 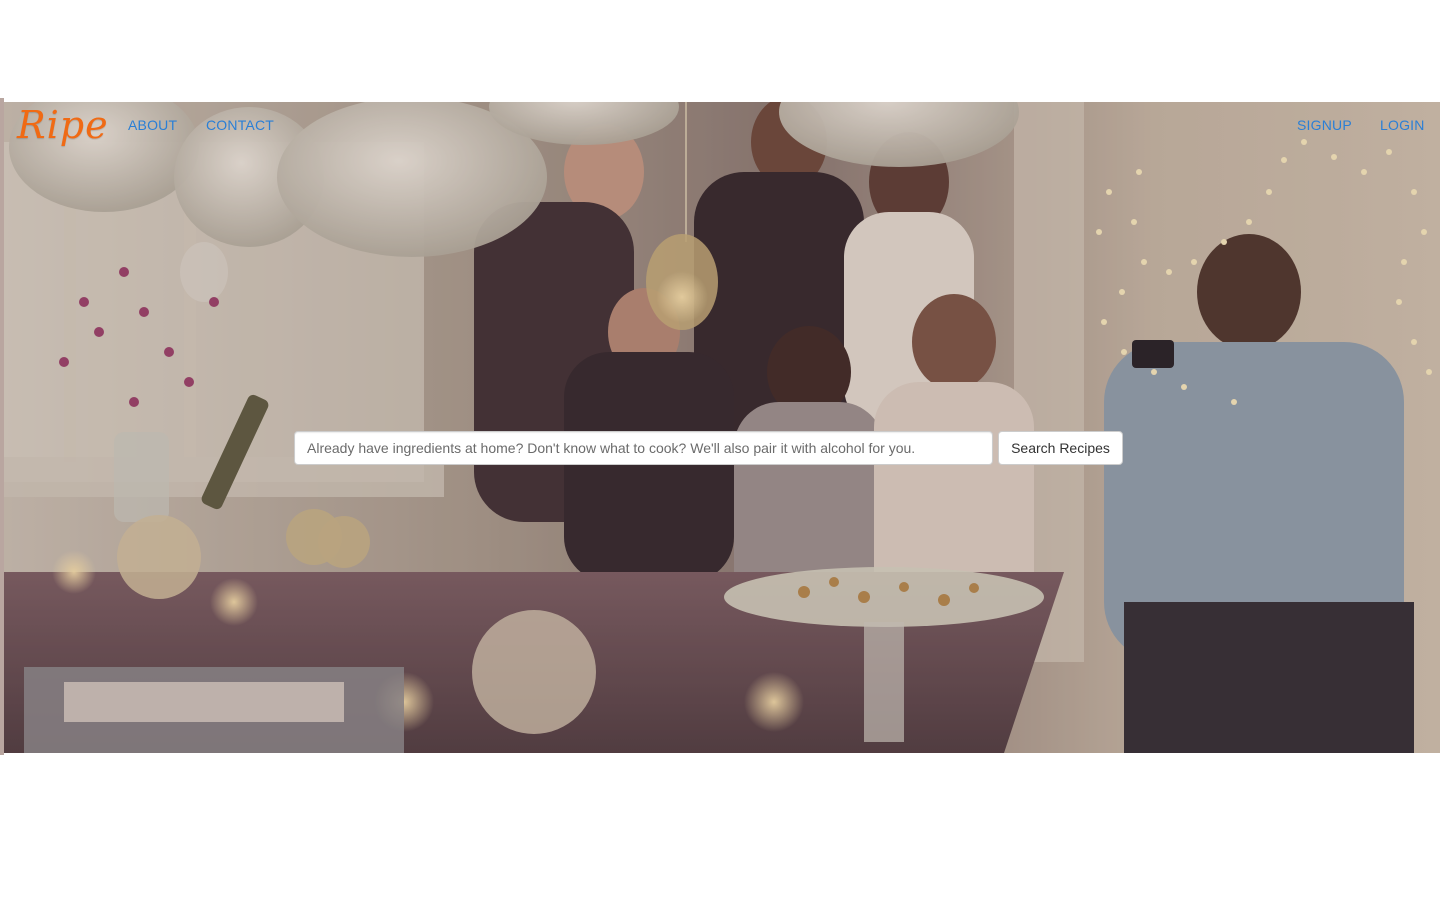 What do you see at coordinates (152, 125) in the screenshot?
I see `nav-about-link: ABOUT` at bounding box center [152, 125].